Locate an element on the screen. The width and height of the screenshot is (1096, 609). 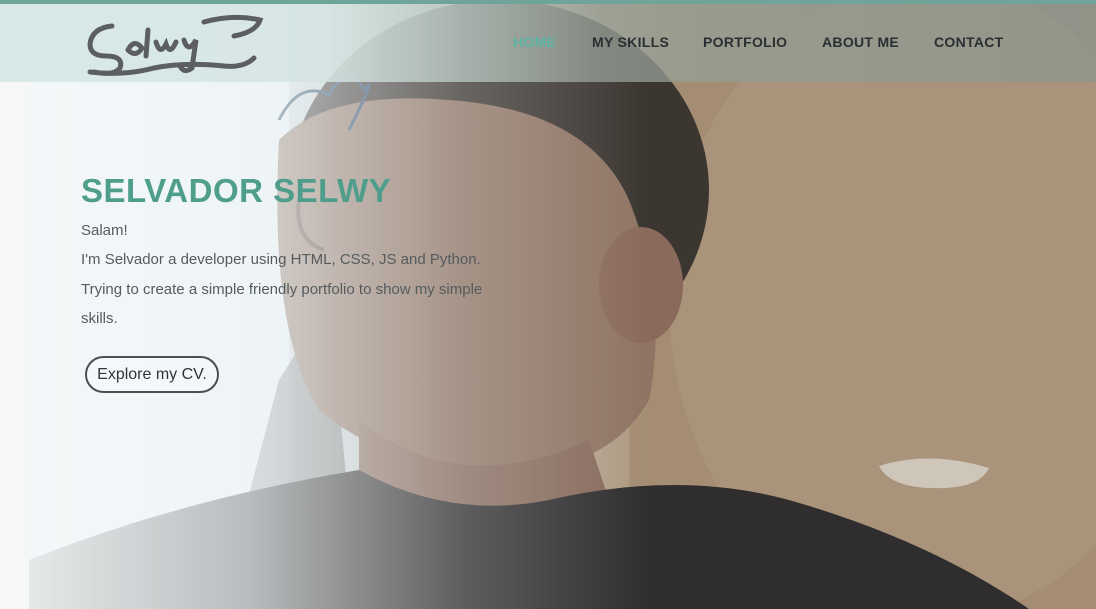
nav-home: HOME is located at coordinates (534, 42).